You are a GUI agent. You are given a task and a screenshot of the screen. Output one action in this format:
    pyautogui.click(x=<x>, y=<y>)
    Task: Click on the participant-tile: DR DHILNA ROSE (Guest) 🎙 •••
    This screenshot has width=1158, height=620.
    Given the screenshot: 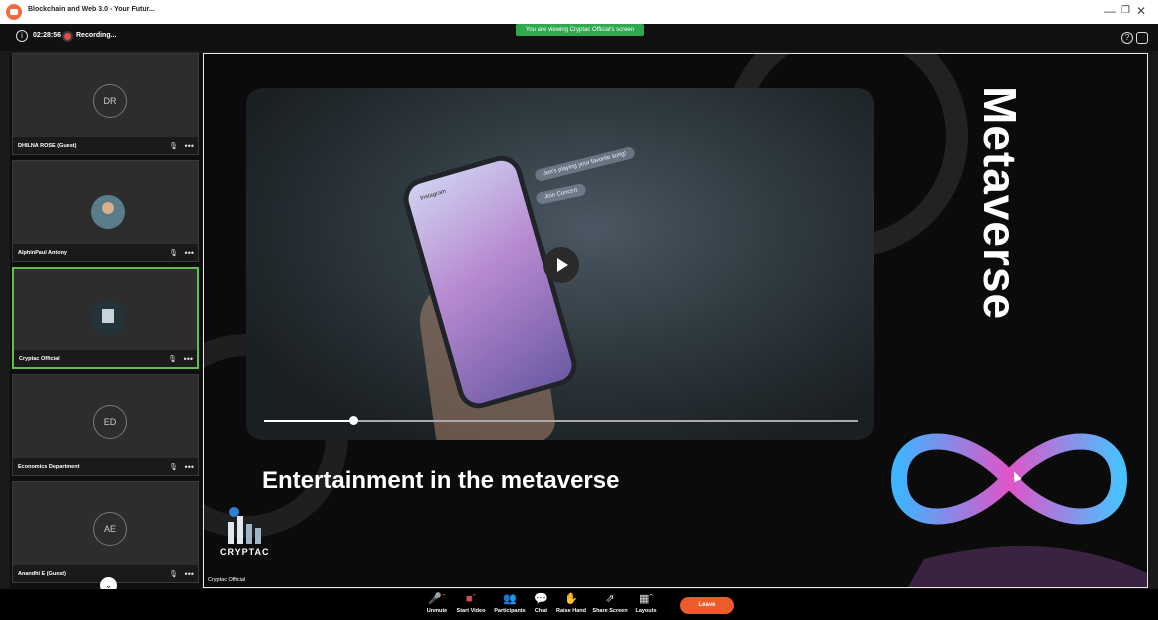 What is the action you would take?
    pyautogui.click(x=105, y=104)
    